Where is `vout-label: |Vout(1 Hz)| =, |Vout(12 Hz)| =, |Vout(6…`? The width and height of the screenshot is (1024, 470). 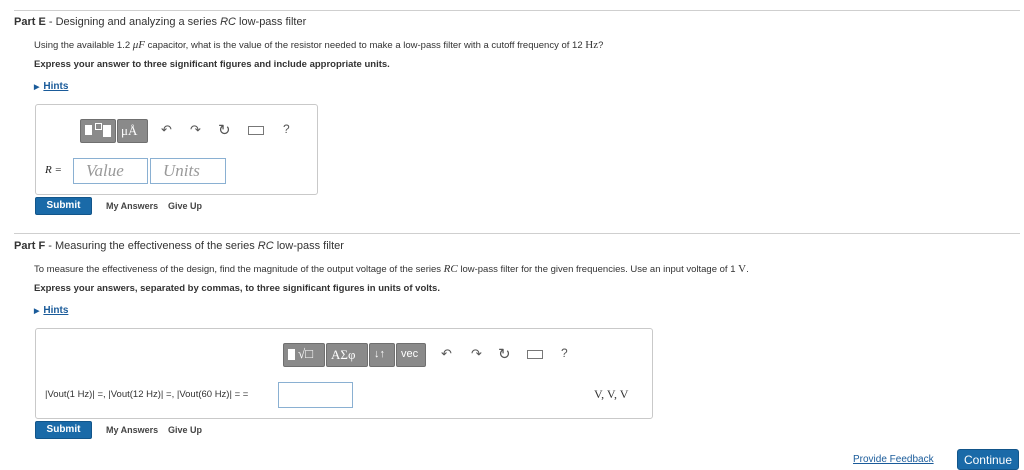
vout-label: |Vout(1 Hz)| =, |Vout(12 Hz)| =, |Vout(6… is located at coordinates (147, 394).